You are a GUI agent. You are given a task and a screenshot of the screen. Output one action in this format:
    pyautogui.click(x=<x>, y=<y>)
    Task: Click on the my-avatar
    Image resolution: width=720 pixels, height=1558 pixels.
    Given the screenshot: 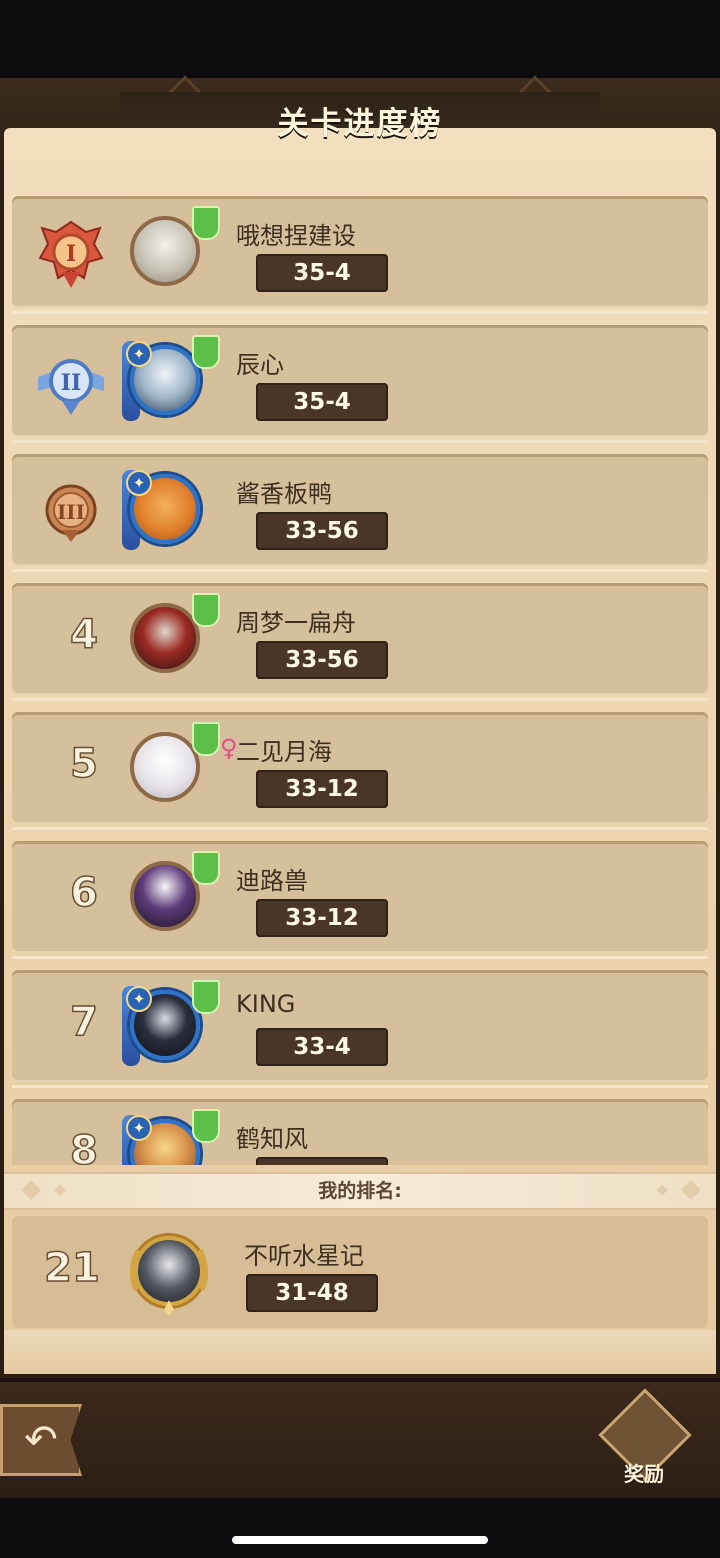 What is the action you would take?
    pyautogui.click(x=174, y=1273)
    